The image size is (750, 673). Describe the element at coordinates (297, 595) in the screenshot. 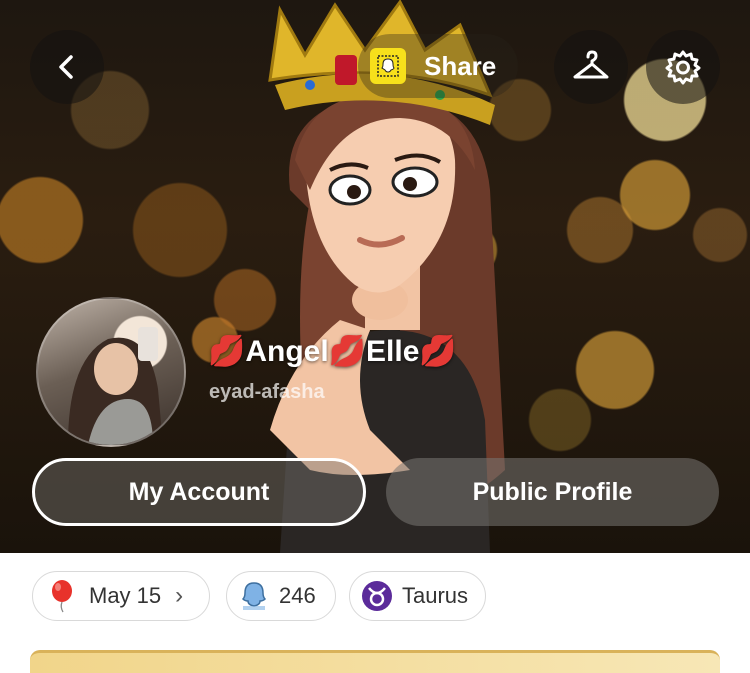

I see `snap-score-label: 246` at that location.